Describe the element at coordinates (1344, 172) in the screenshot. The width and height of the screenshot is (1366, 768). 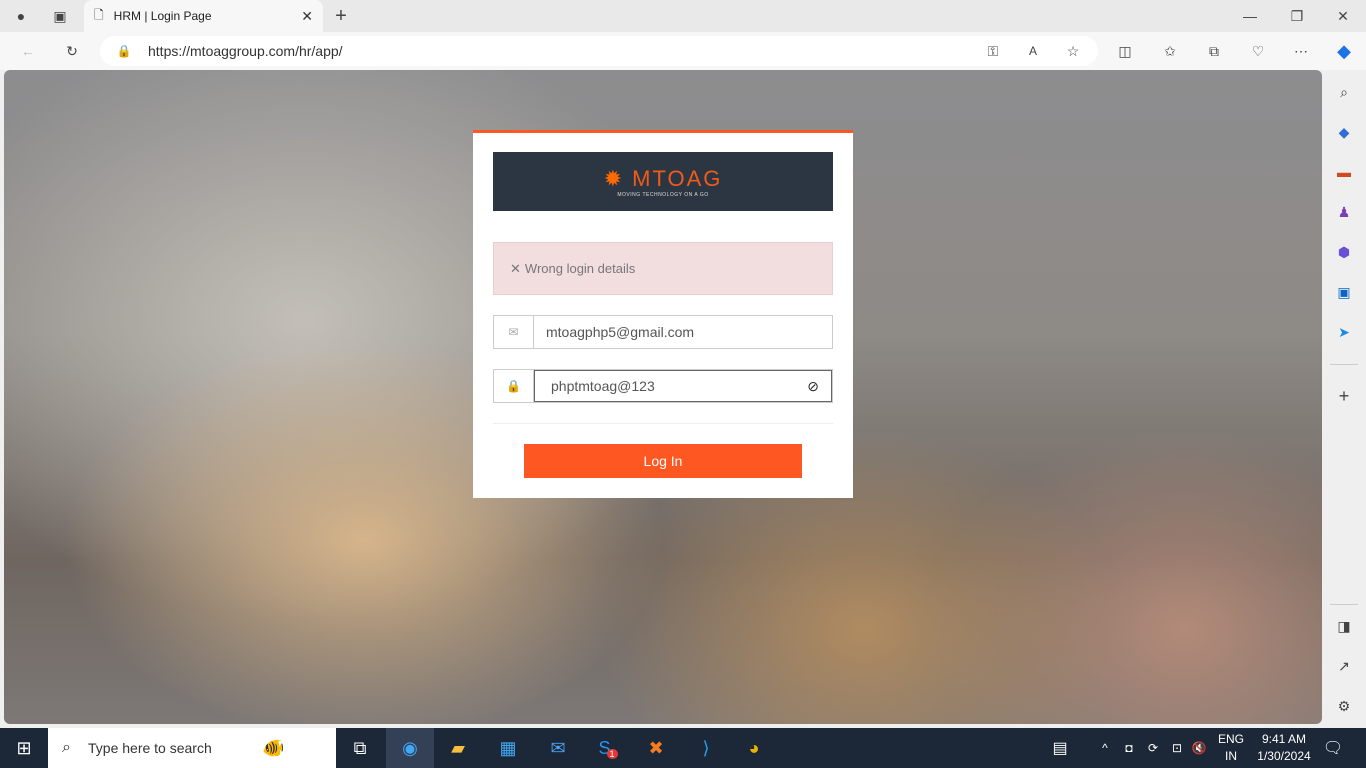
I see `tools-icon: ▬` at that location.